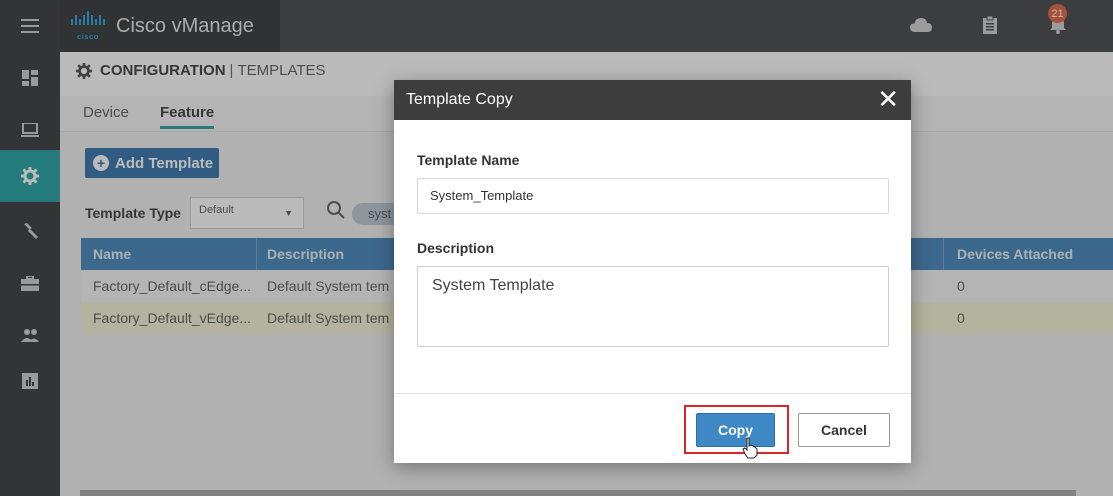  What do you see at coordinates (653, 196) in the screenshot?
I see `template-name-input: System_Template` at bounding box center [653, 196].